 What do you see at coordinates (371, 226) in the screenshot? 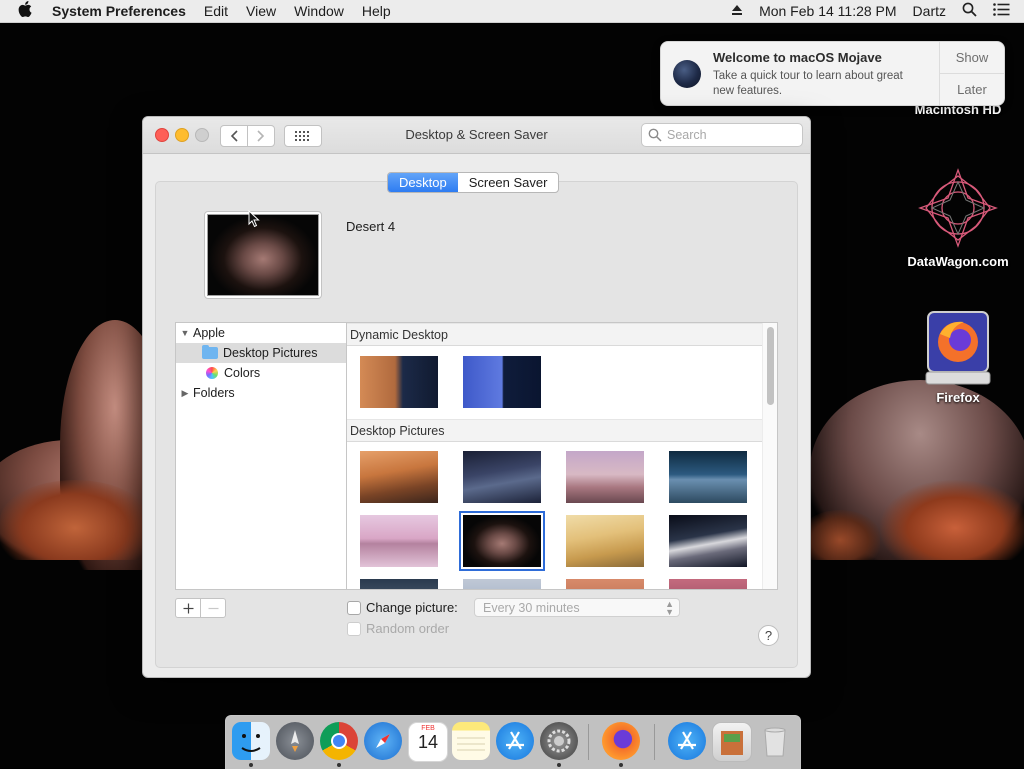
I see `picture-name: Desert 4` at bounding box center [371, 226].